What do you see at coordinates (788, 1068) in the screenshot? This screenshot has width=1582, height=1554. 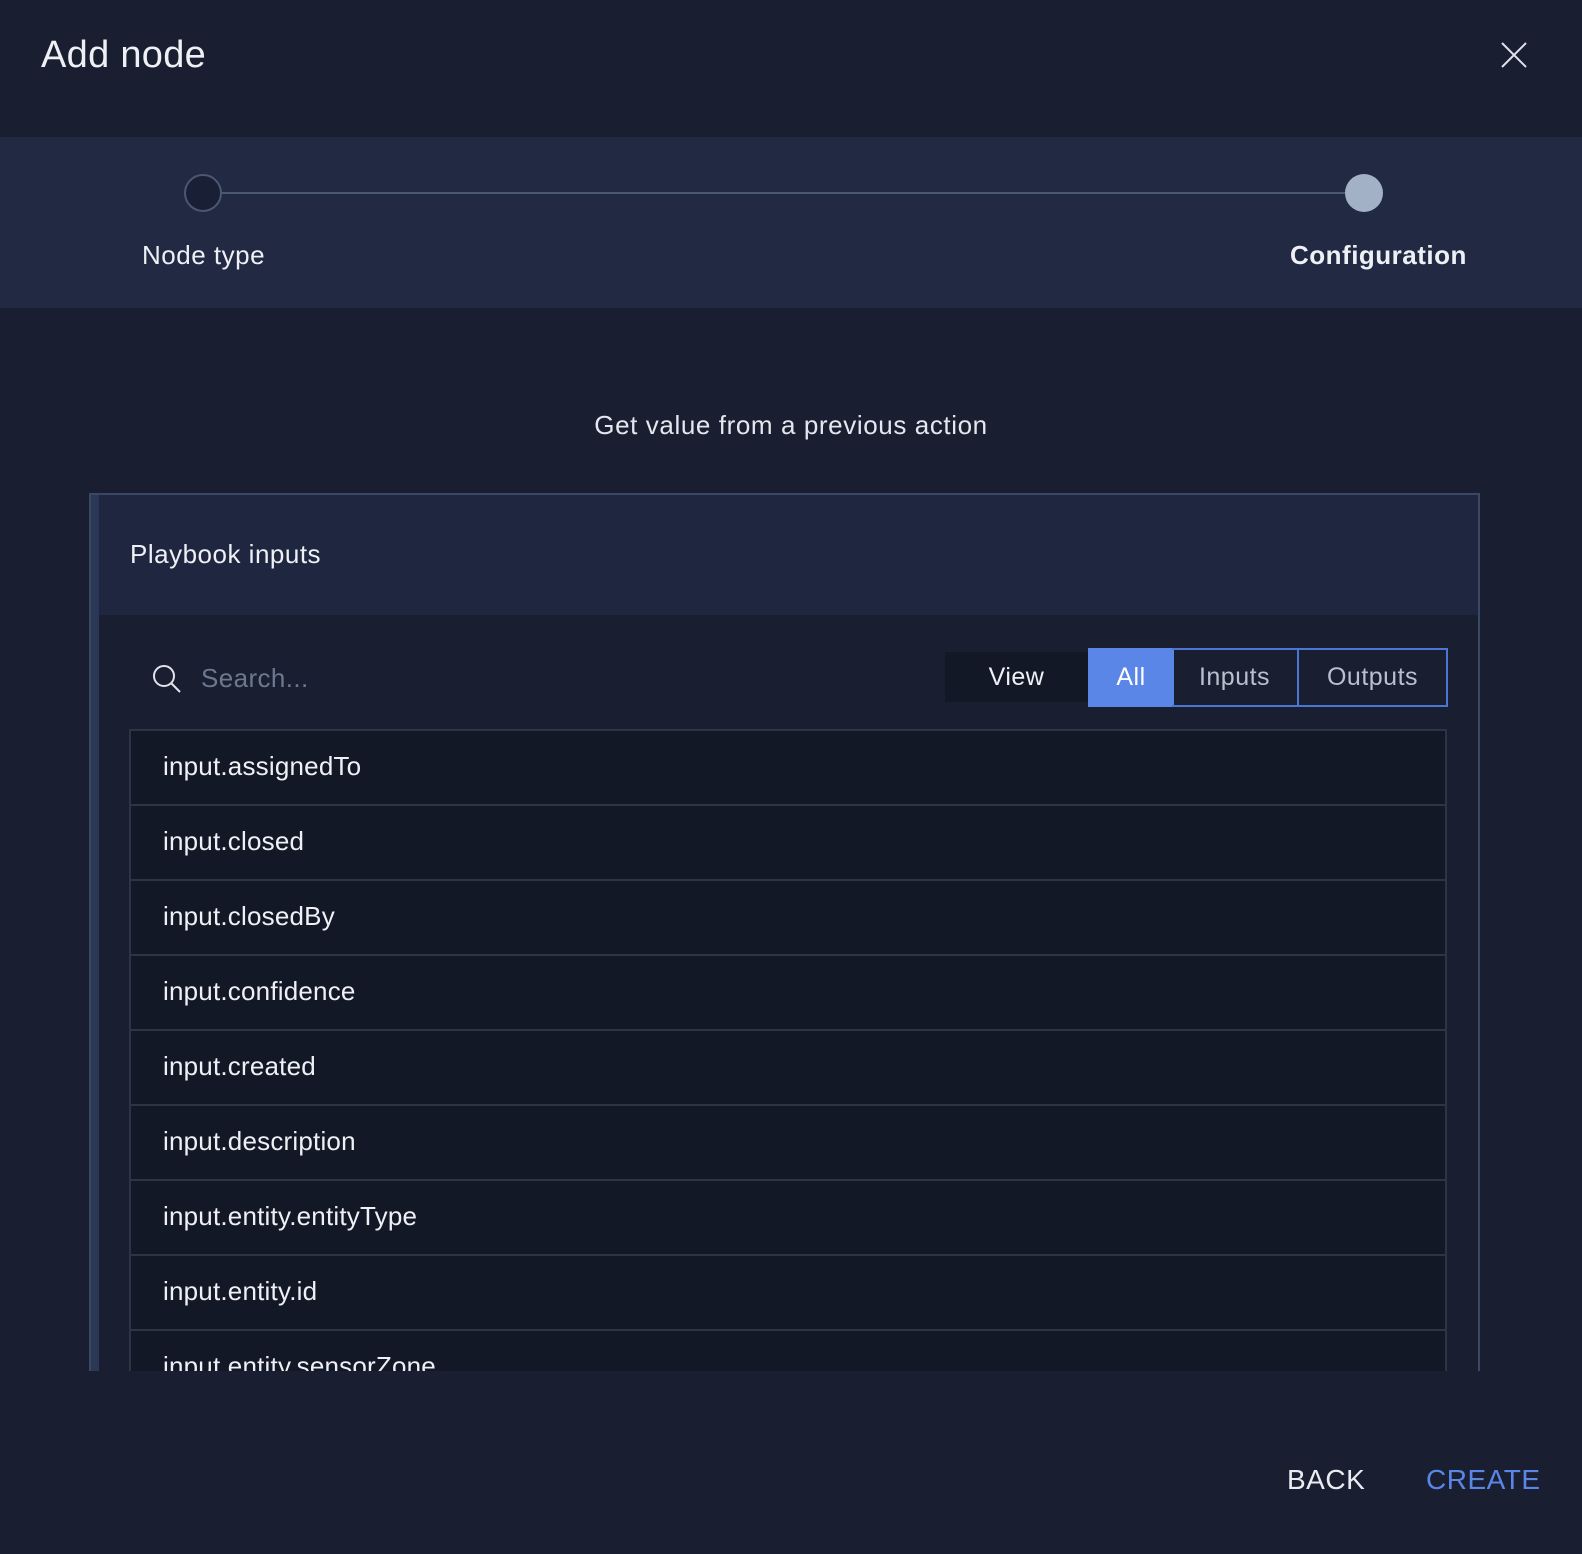 I see `list-item: input.created` at bounding box center [788, 1068].